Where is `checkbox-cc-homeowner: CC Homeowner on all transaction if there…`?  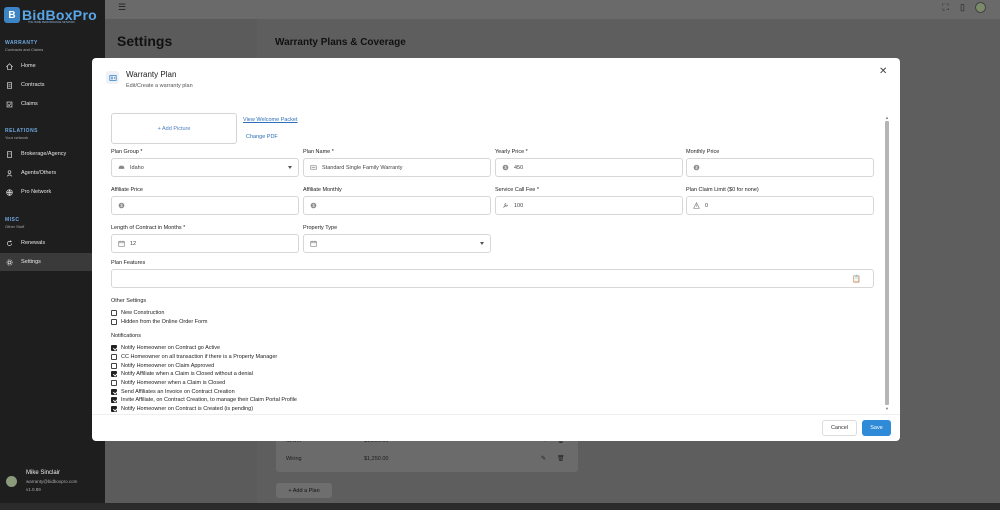 checkbox-cc-homeowner: CC Homeowner on all transaction if there… is located at coordinates (194, 357).